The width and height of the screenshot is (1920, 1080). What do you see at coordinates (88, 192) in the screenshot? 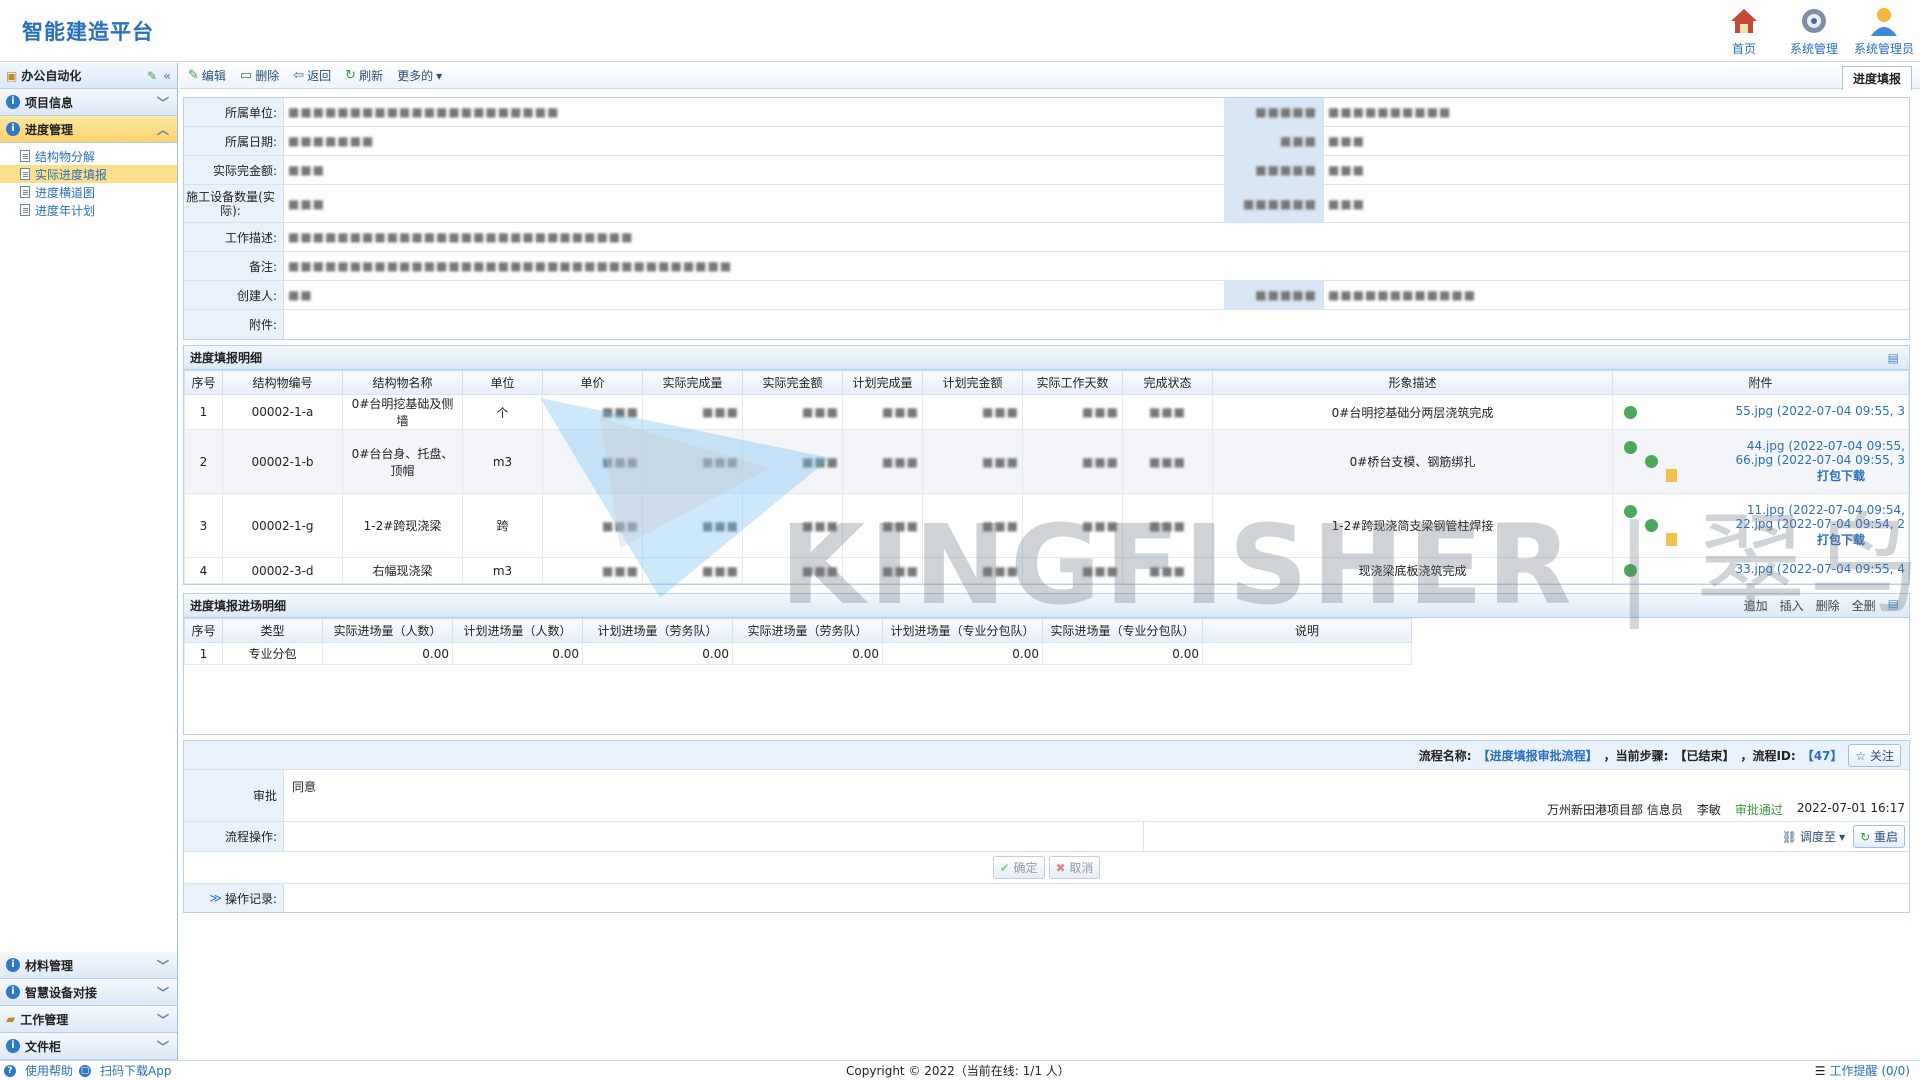
I see `sidebar-item-gantt: 进度横道图` at bounding box center [88, 192].